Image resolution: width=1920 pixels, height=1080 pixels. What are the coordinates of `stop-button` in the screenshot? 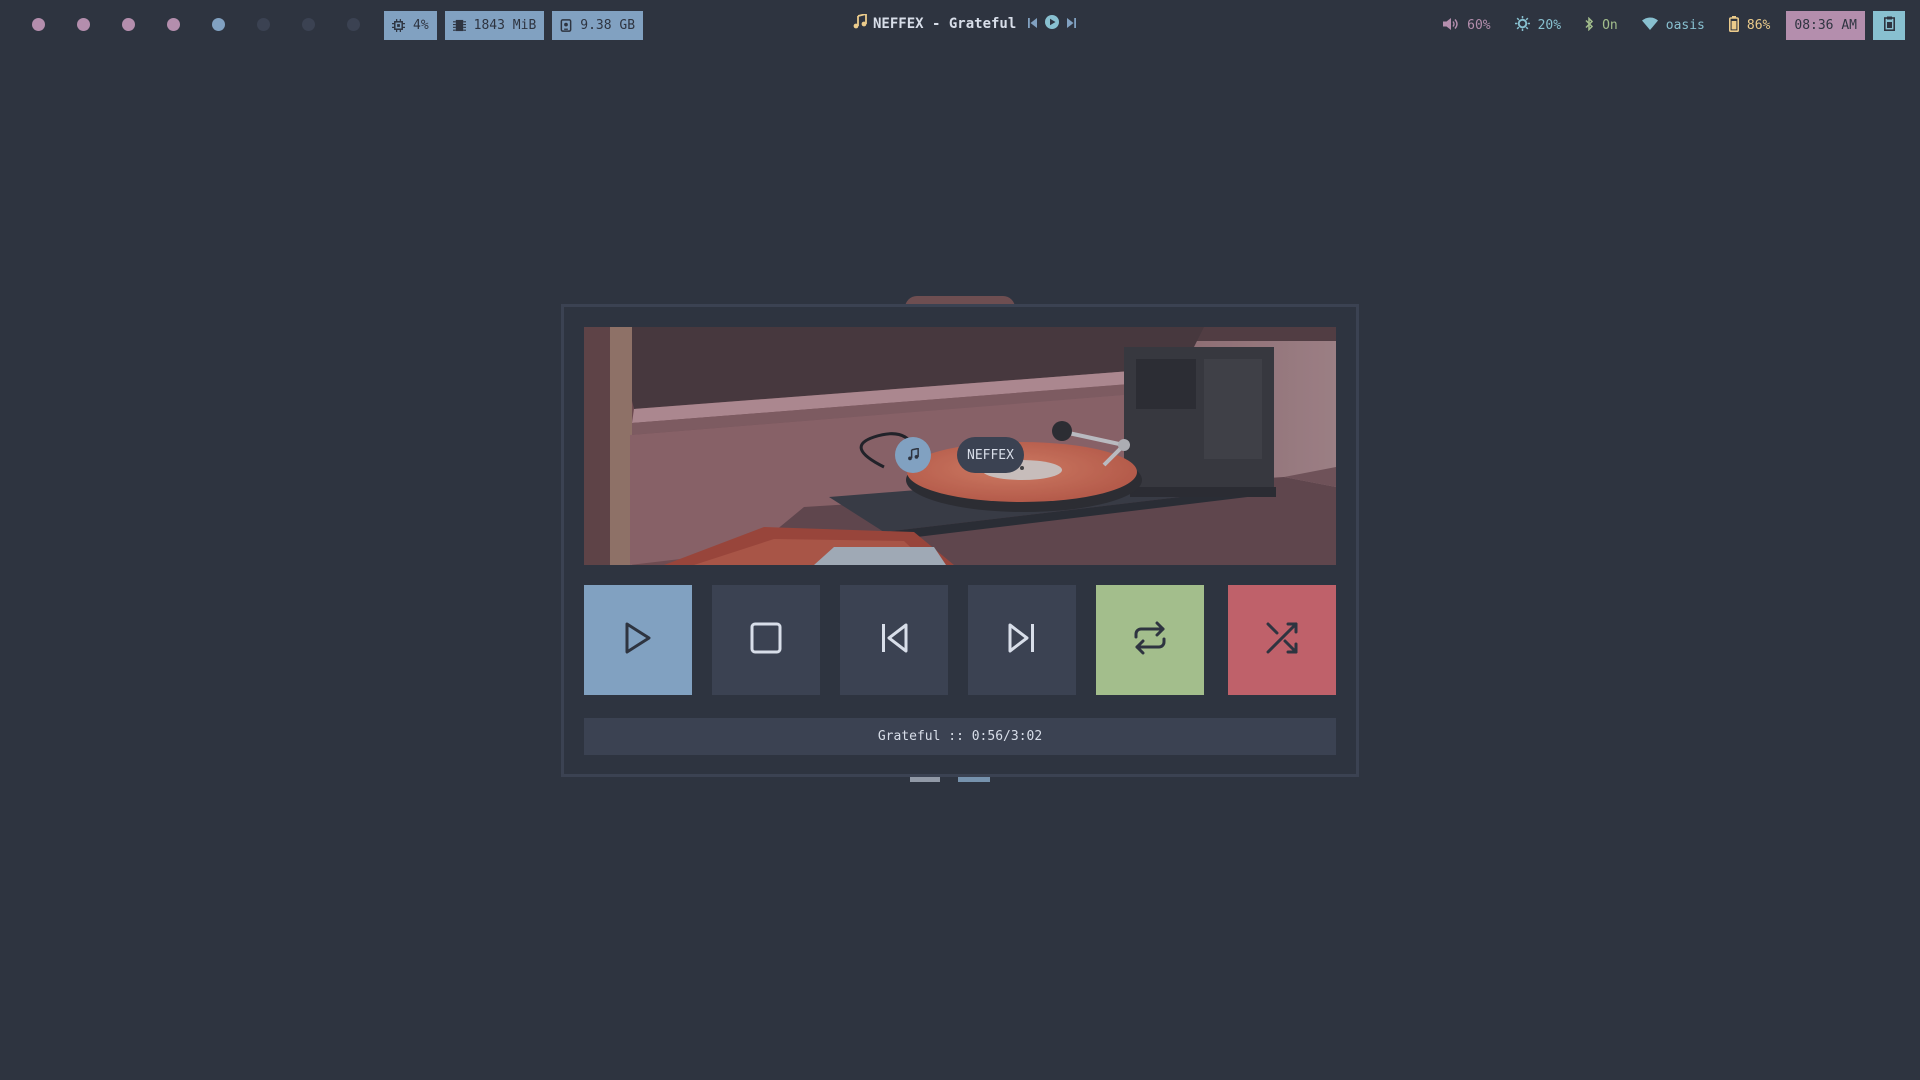 It's located at (766, 640).